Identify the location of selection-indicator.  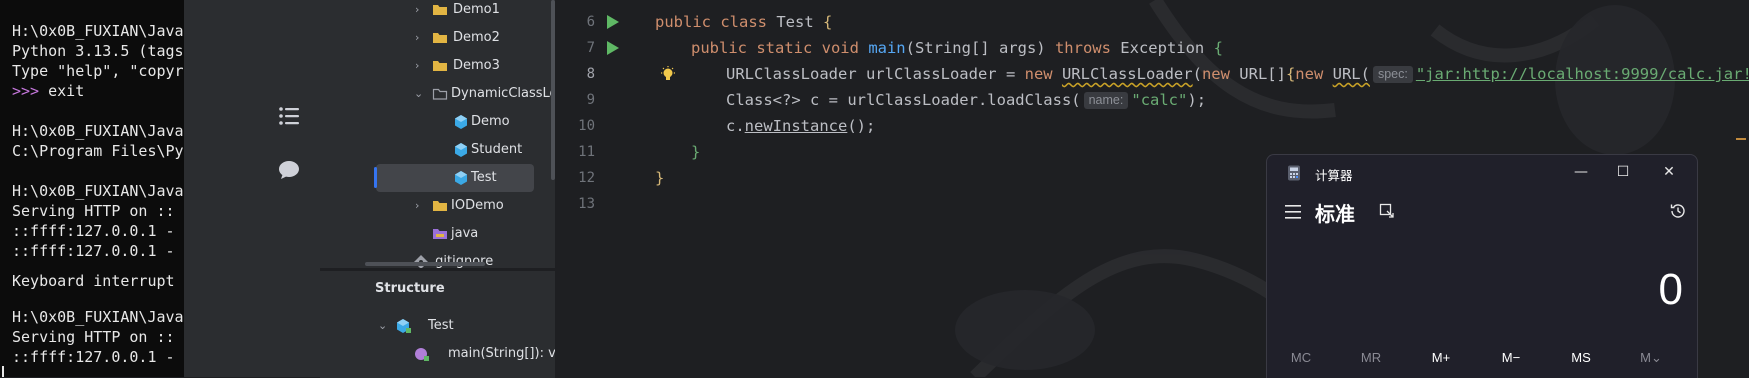
(375, 177).